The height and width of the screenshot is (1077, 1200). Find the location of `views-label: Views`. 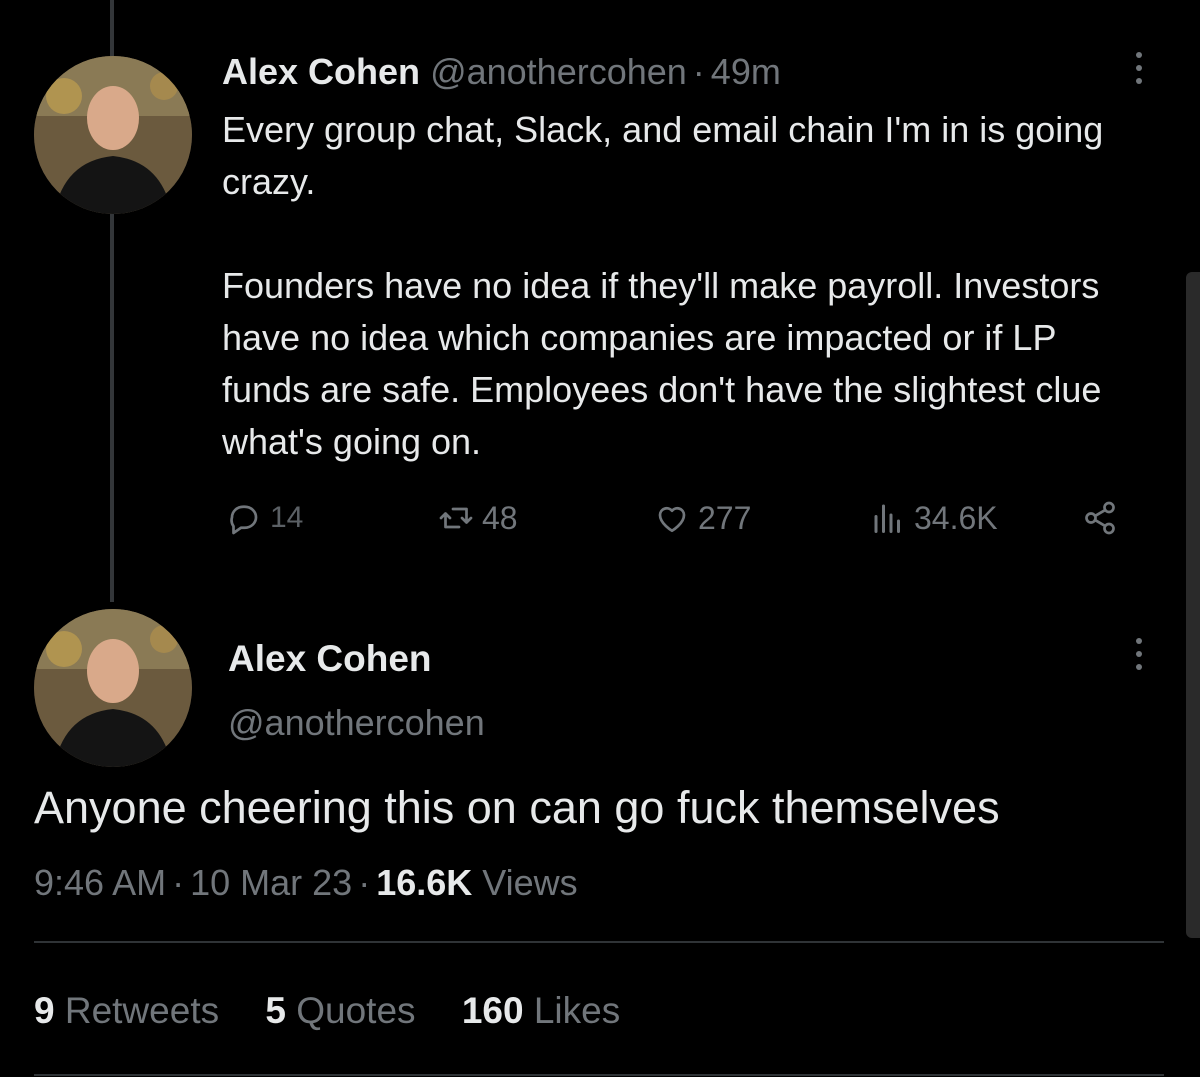

views-label: Views is located at coordinates (530, 882).